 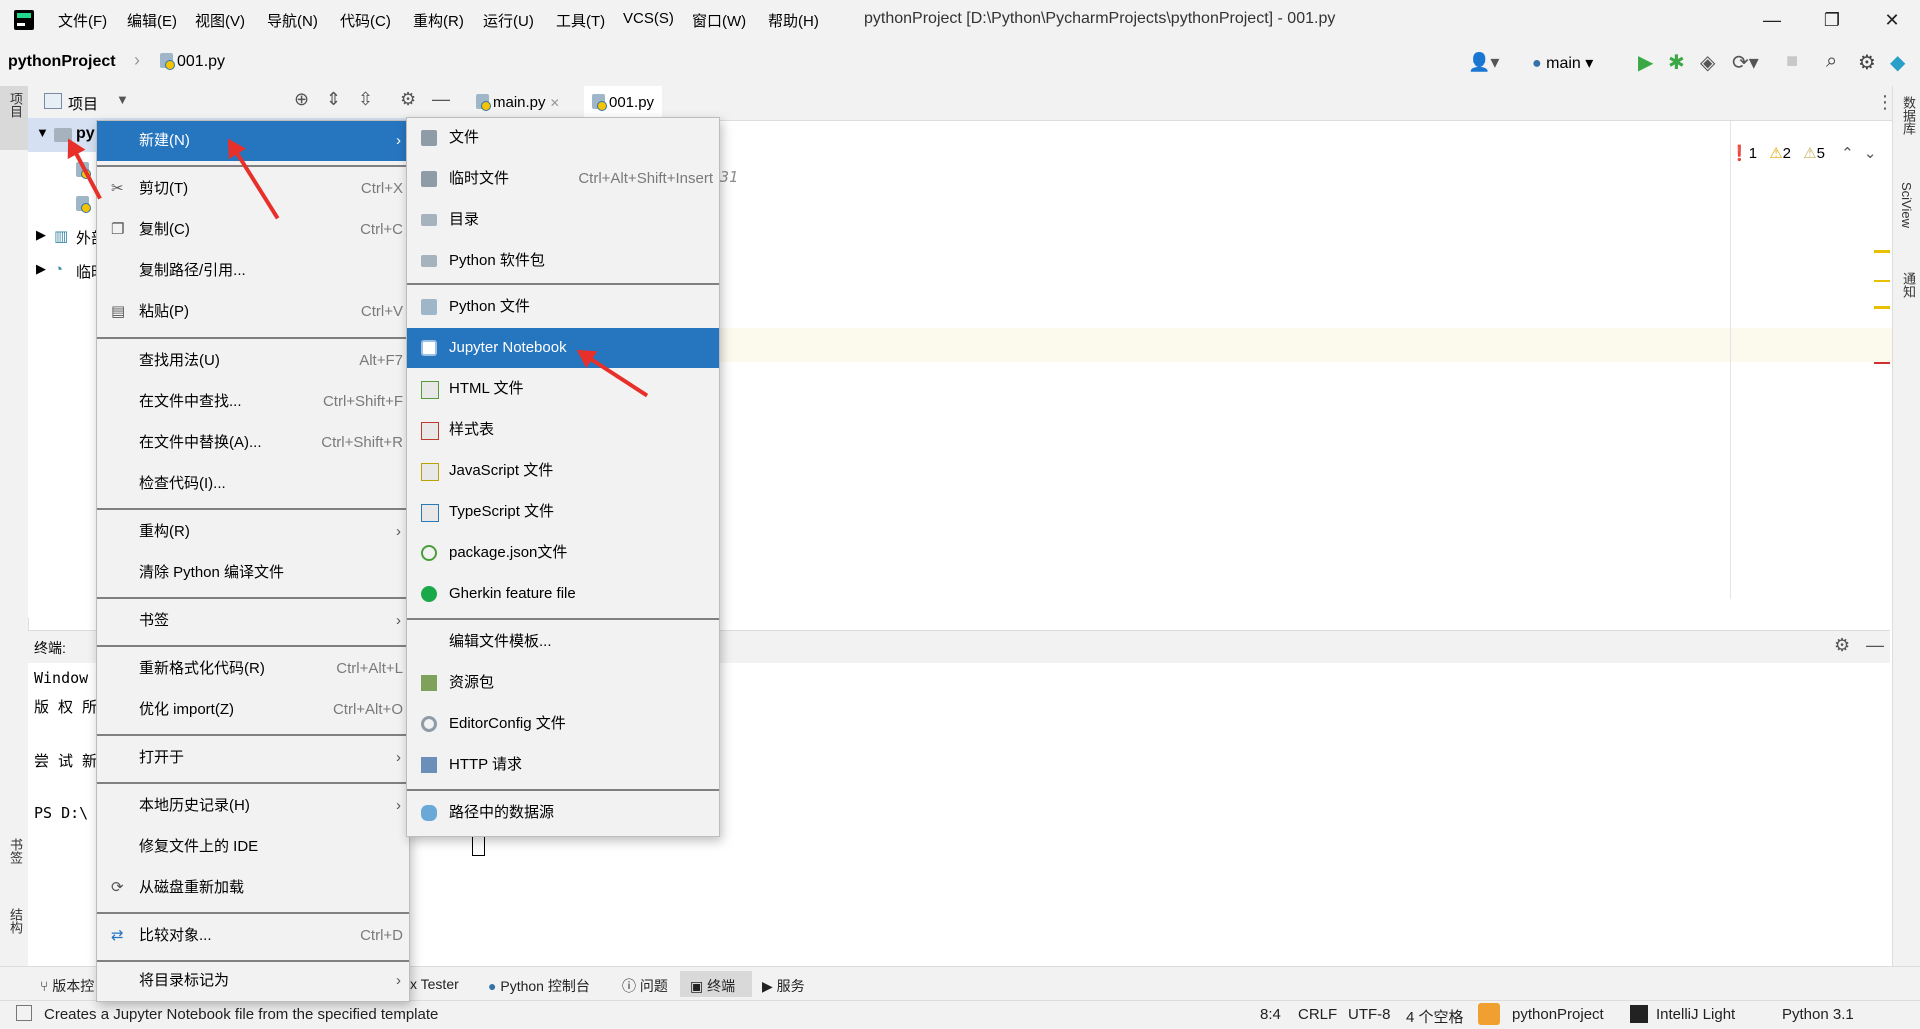 I want to click on menu-item-reformat-code: 重新格式化代码(R) Ctrl+Alt+L, so click(x=253, y=669).